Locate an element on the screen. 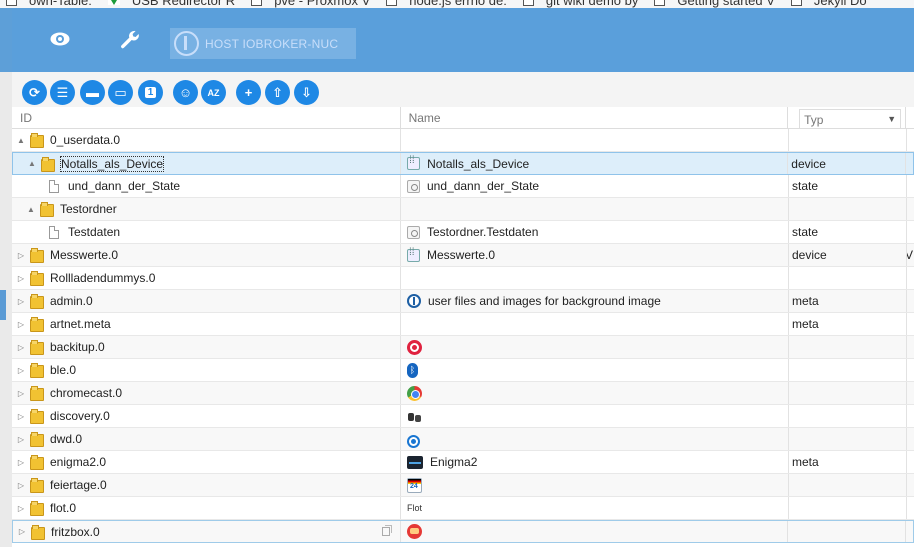  wrench-icon is located at coordinates (130, 41).